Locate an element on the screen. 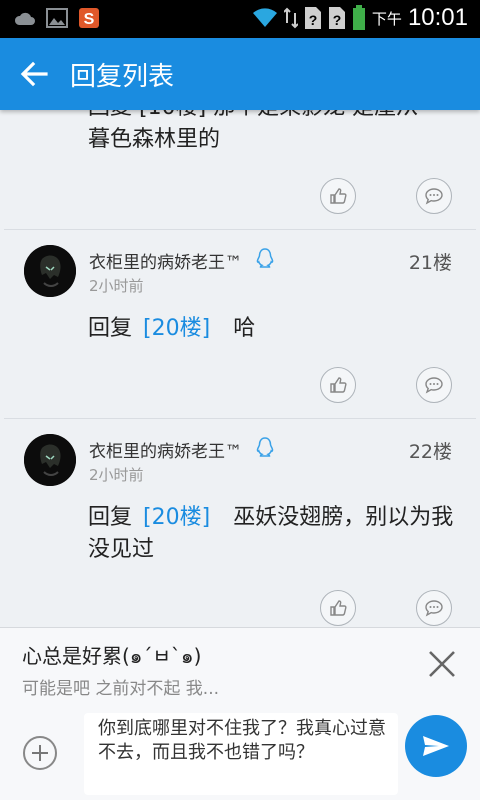 Image resolution: width=480 pixels, height=800 pixels. cloud-icon is located at coordinates (25, 18).